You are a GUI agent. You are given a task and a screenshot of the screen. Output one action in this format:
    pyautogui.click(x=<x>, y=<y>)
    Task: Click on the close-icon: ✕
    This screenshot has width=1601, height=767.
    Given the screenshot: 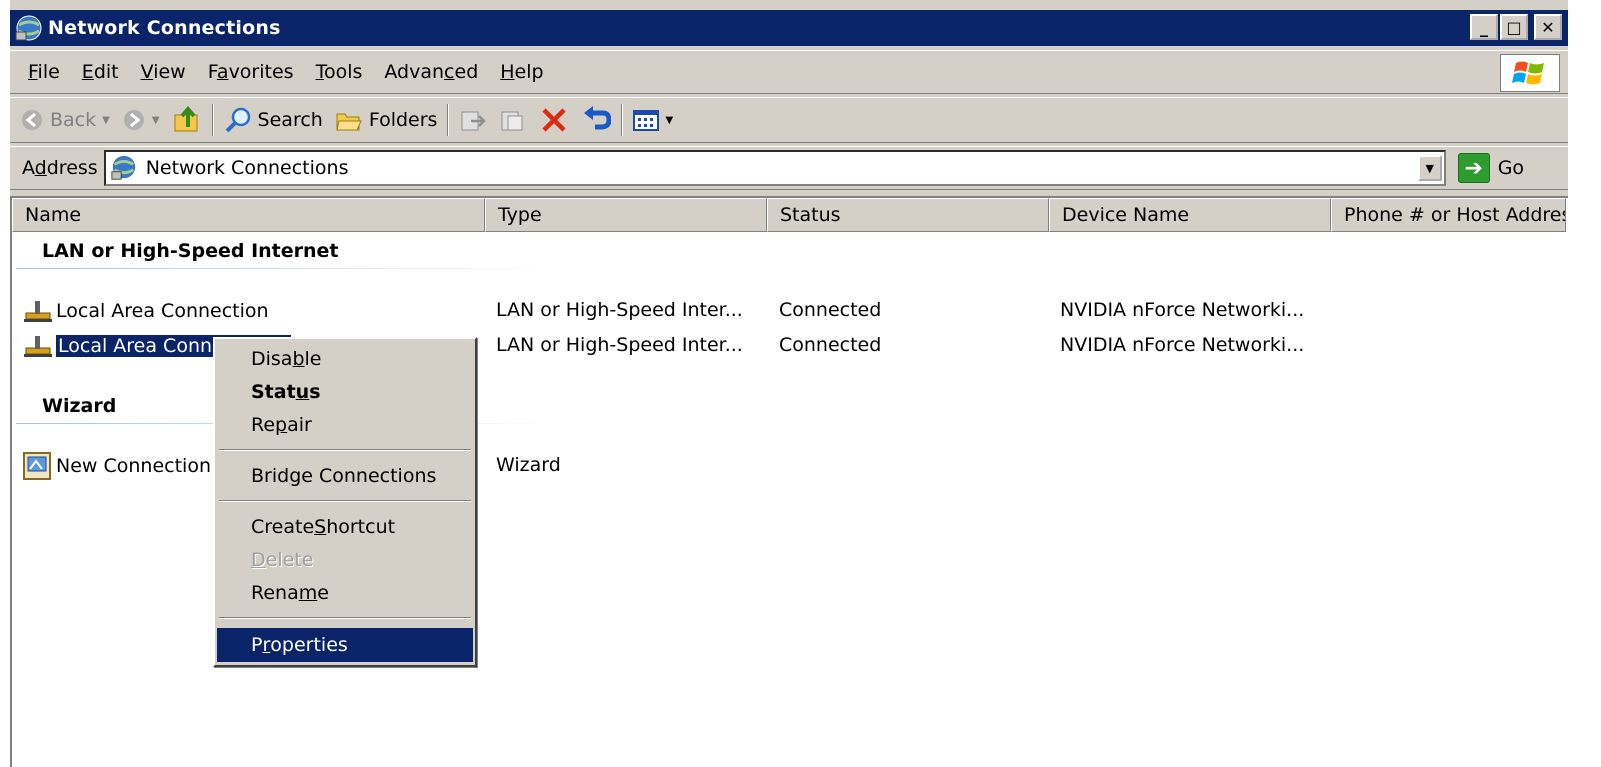 What is the action you would take?
    pyautogui.click(x=1548, y=27)
    